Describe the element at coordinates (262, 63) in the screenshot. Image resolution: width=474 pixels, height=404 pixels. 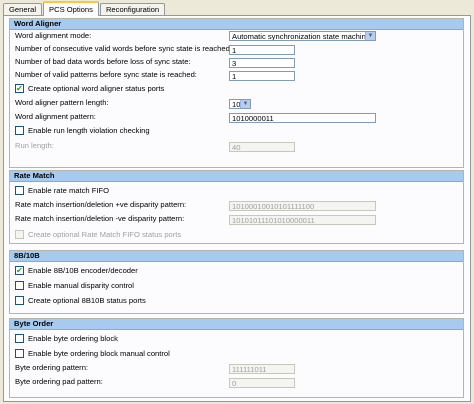
I see `bad-data-words-input: 3` at that location.